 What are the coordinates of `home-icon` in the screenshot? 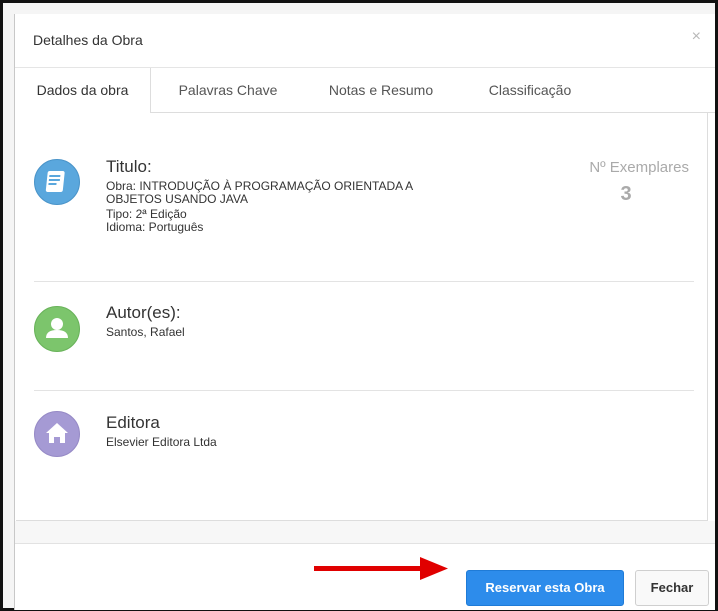 It's located at (57, 434).